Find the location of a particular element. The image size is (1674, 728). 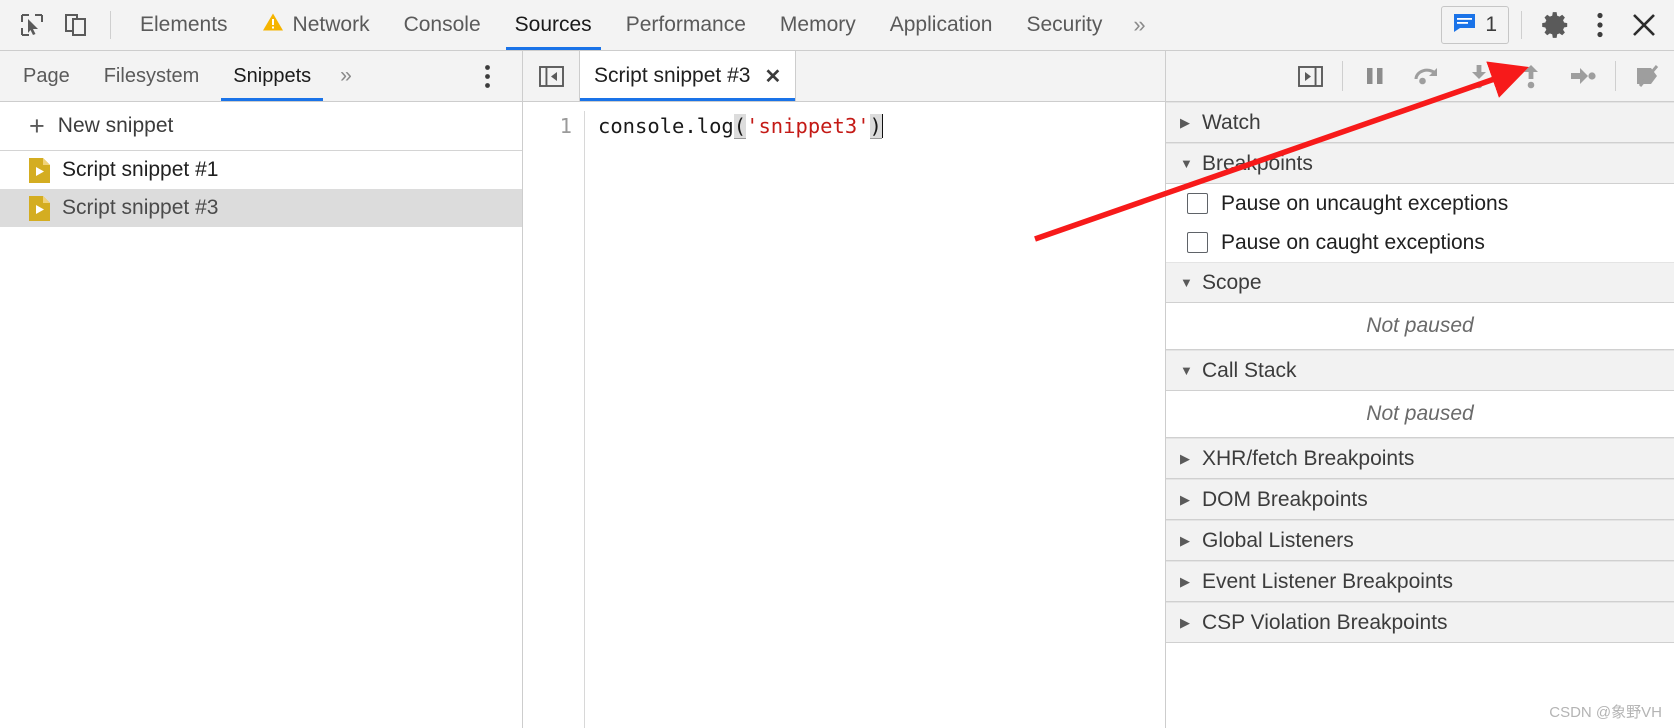

code-token-string: 'snippet3' is located at coordinates (808, 126).